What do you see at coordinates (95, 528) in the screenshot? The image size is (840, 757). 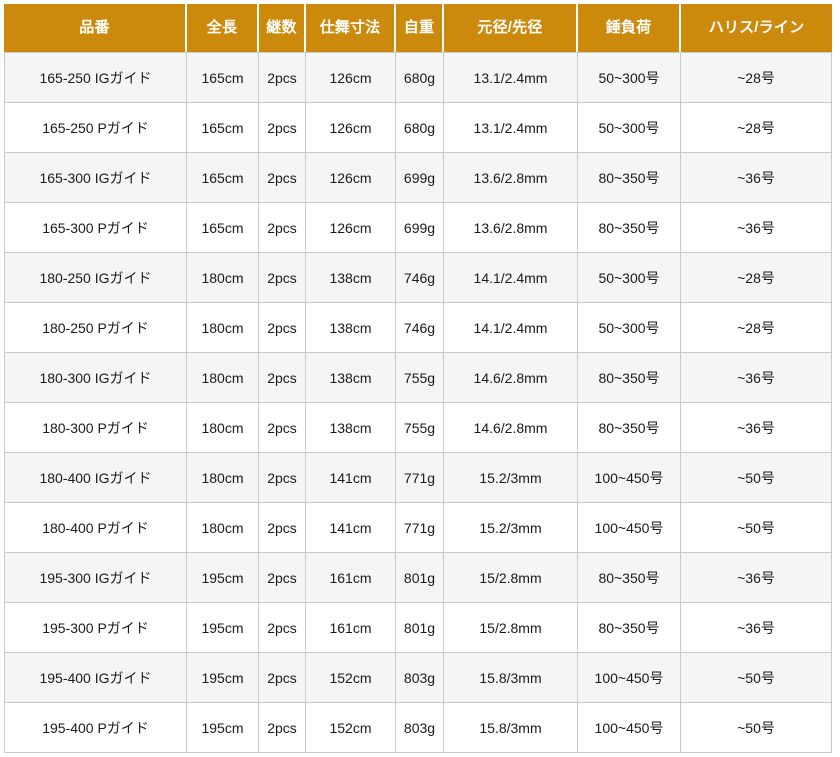 I see `cell-model: 180-400 Pガイド` at bounding box center [95, 528].